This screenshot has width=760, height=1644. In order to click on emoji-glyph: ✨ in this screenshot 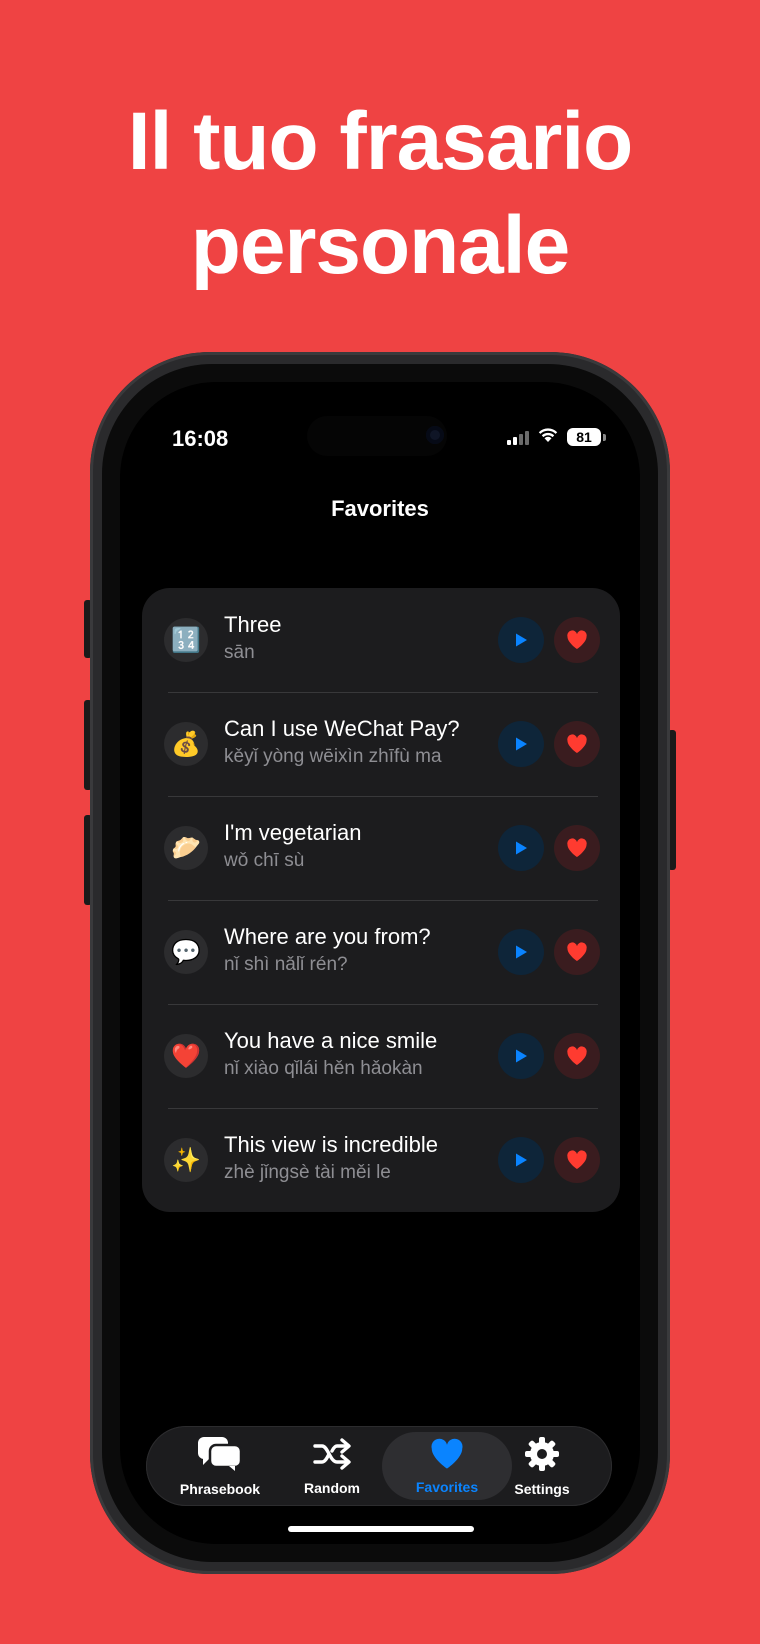, I will do `click(186, 1160)`.